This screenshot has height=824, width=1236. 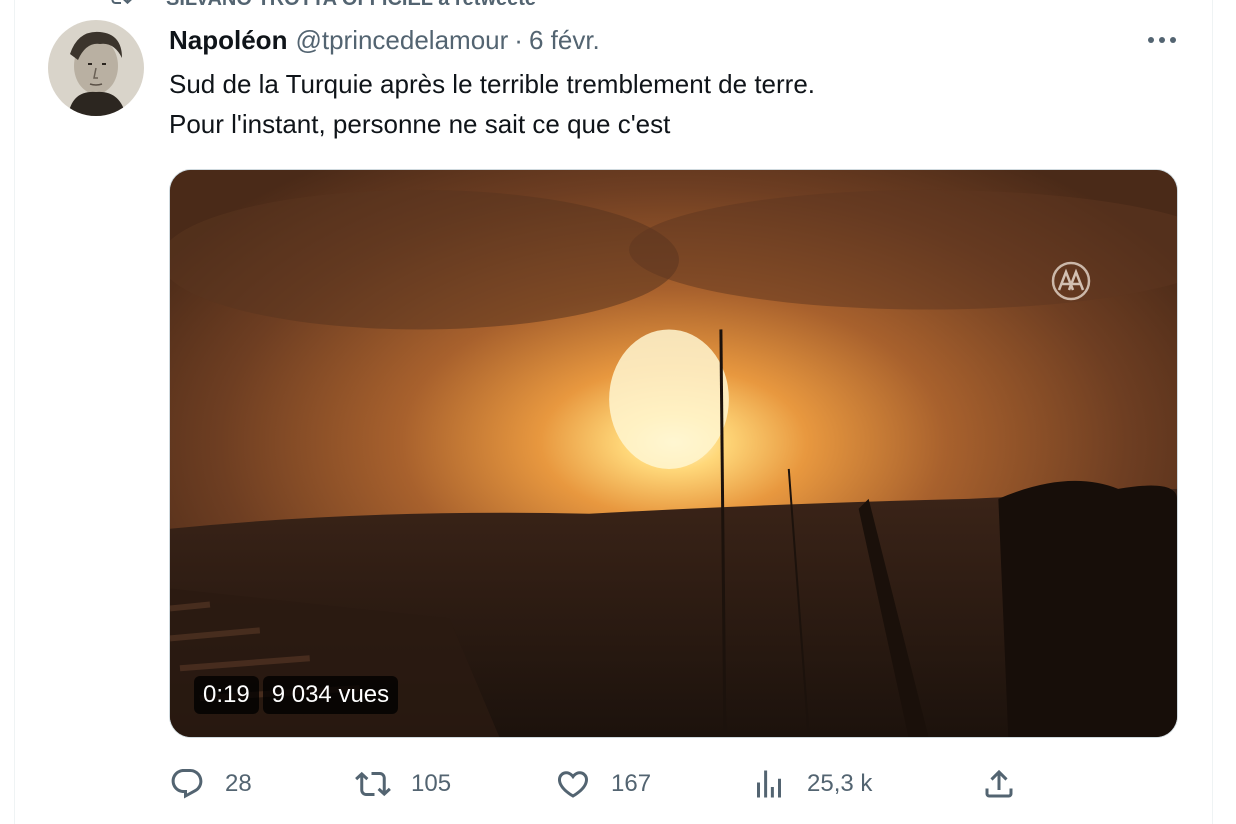 I want to click on like-count: 167, so click(x=631, y=783).